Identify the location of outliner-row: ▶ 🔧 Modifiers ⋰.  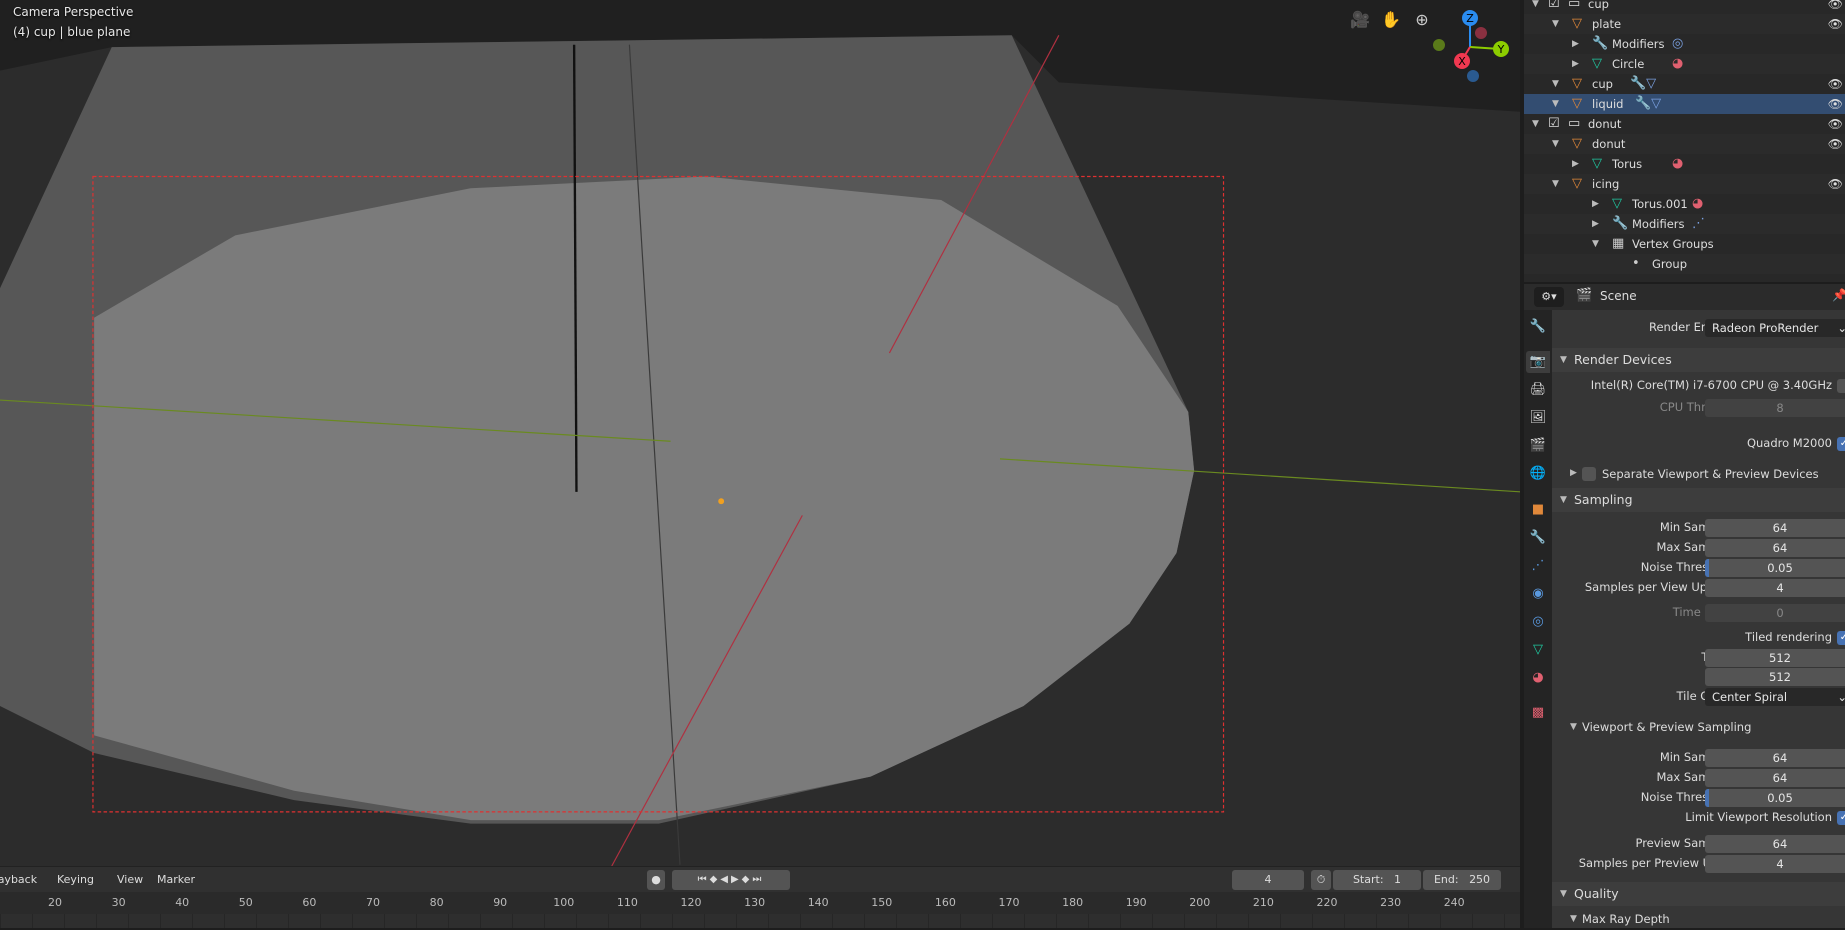
(1684, 224).